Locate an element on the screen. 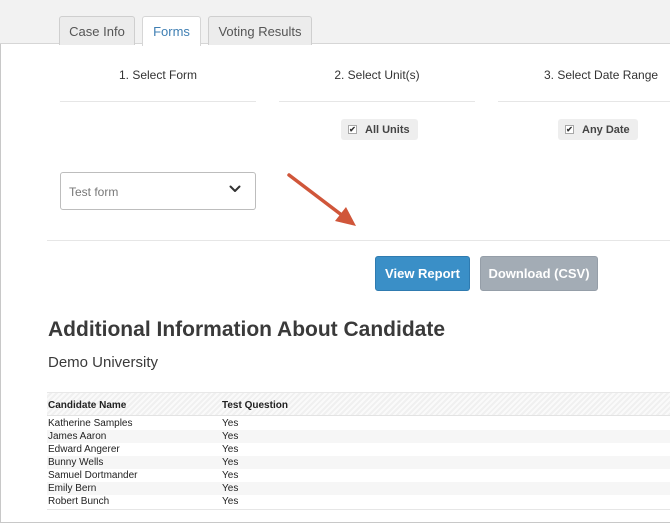  report-subtitle: Demo University is located at coordinates (103, 362).